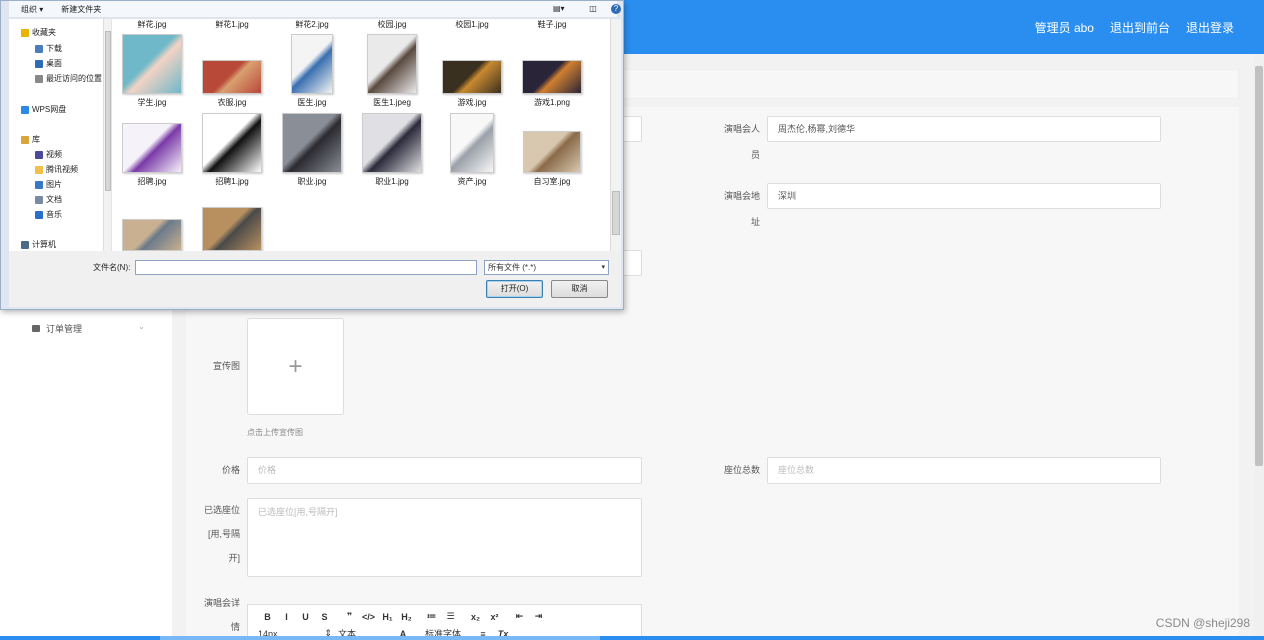  What do you see at coordinates (112, 267) in the screenshot?
I see `filename-label: 文件名(N):` at bounding box center [112, 267].